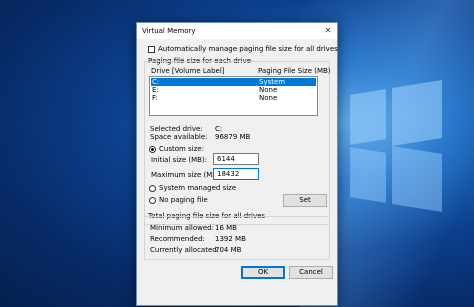 The width and height of the screenshot is (474, 307). What do you see at coordinates (152, 200) in the screenshot?
I see `no-paging-file-radio` at bounding box center [152, 200].